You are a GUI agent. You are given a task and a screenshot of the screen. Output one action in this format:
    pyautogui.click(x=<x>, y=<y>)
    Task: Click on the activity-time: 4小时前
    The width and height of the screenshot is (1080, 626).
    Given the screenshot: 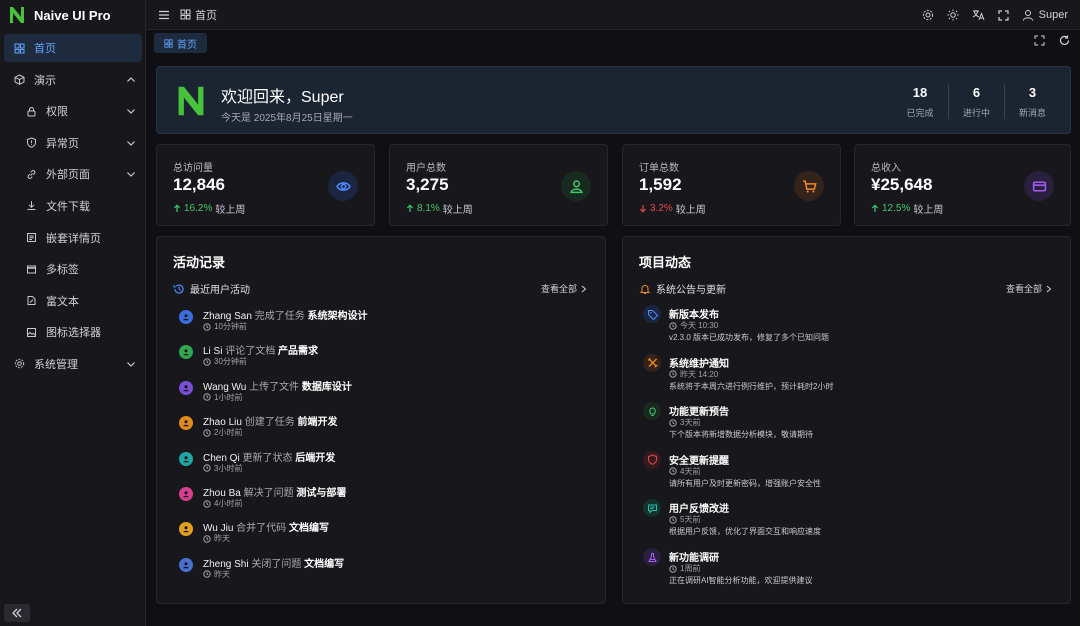 What is the action you would take?
    pyautogui.click(x=222, y=503)
    